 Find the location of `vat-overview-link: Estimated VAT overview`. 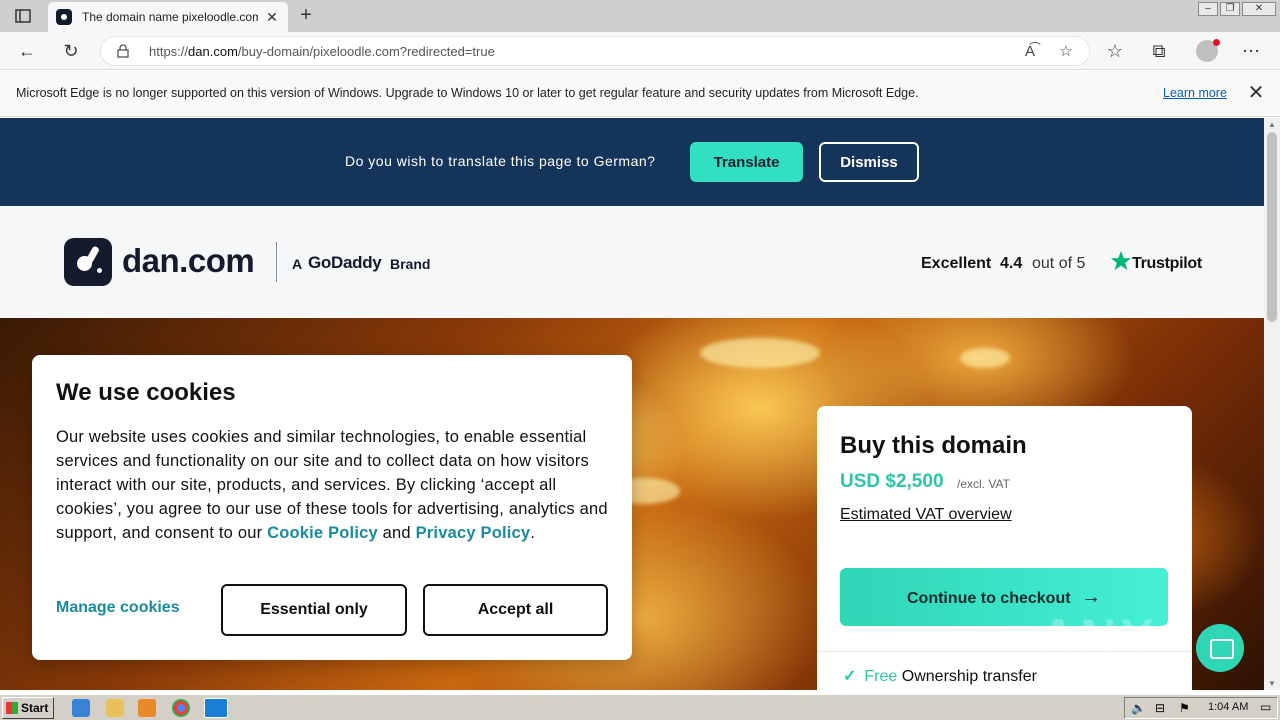

vat-overview-link: Estimated VAT overview is located at coordinates (926, 515).